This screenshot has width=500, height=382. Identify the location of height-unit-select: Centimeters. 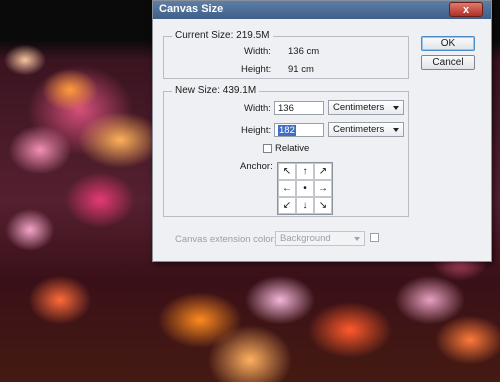
(366, 129).